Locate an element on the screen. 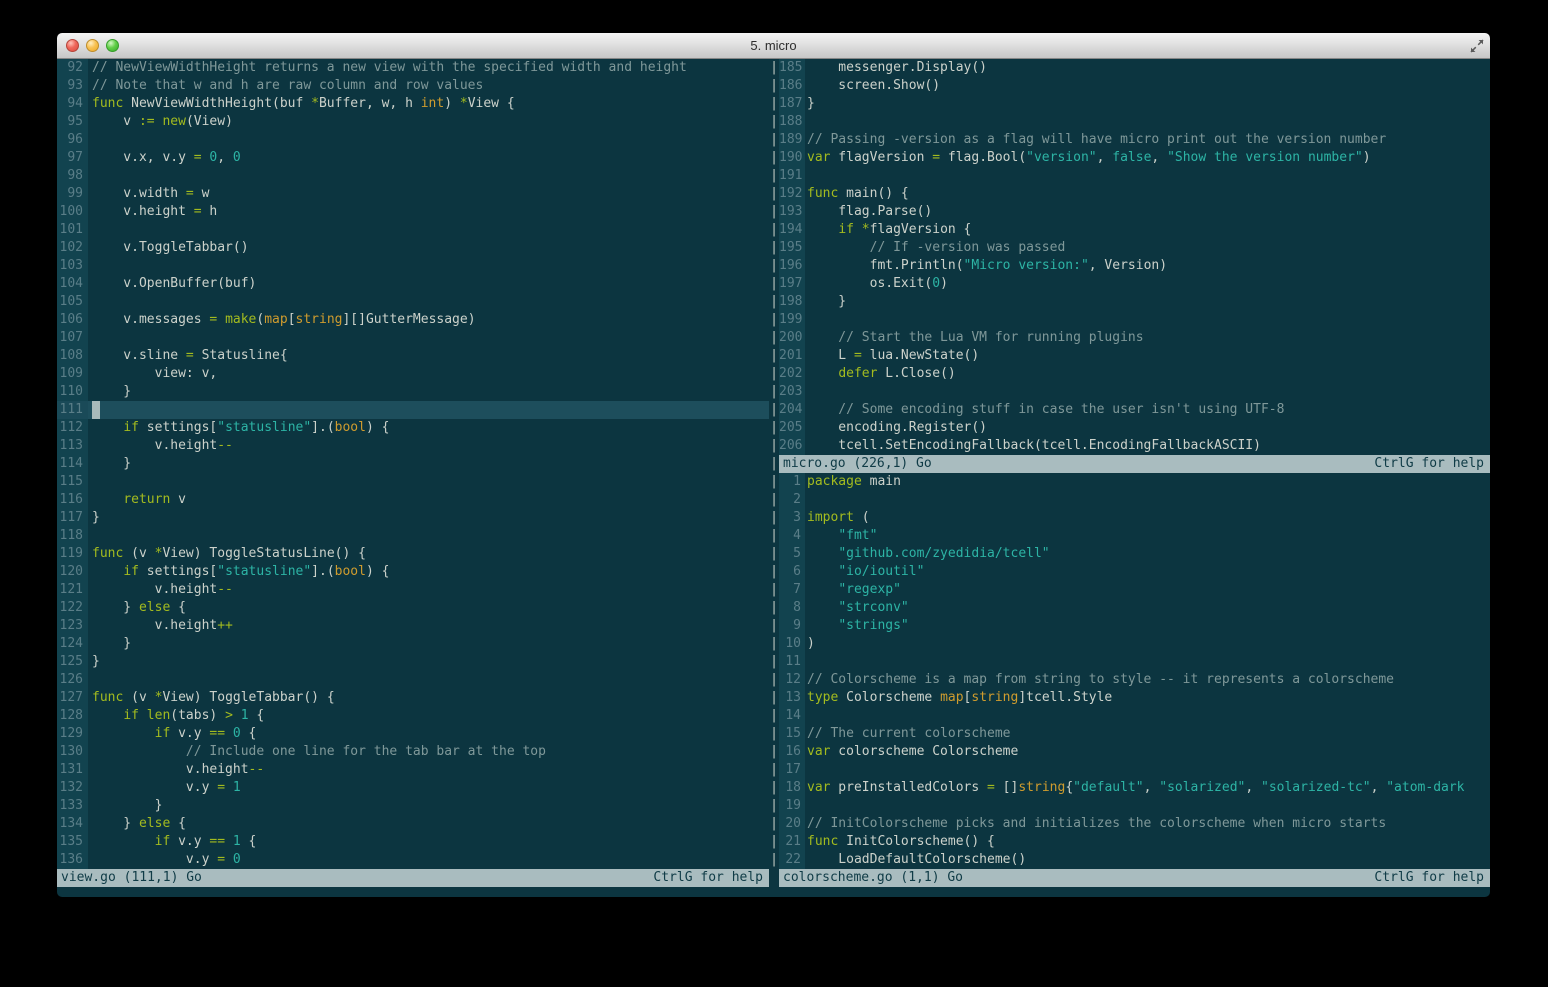  code-line: screen.Show() is located at coordinates (1147, 86).